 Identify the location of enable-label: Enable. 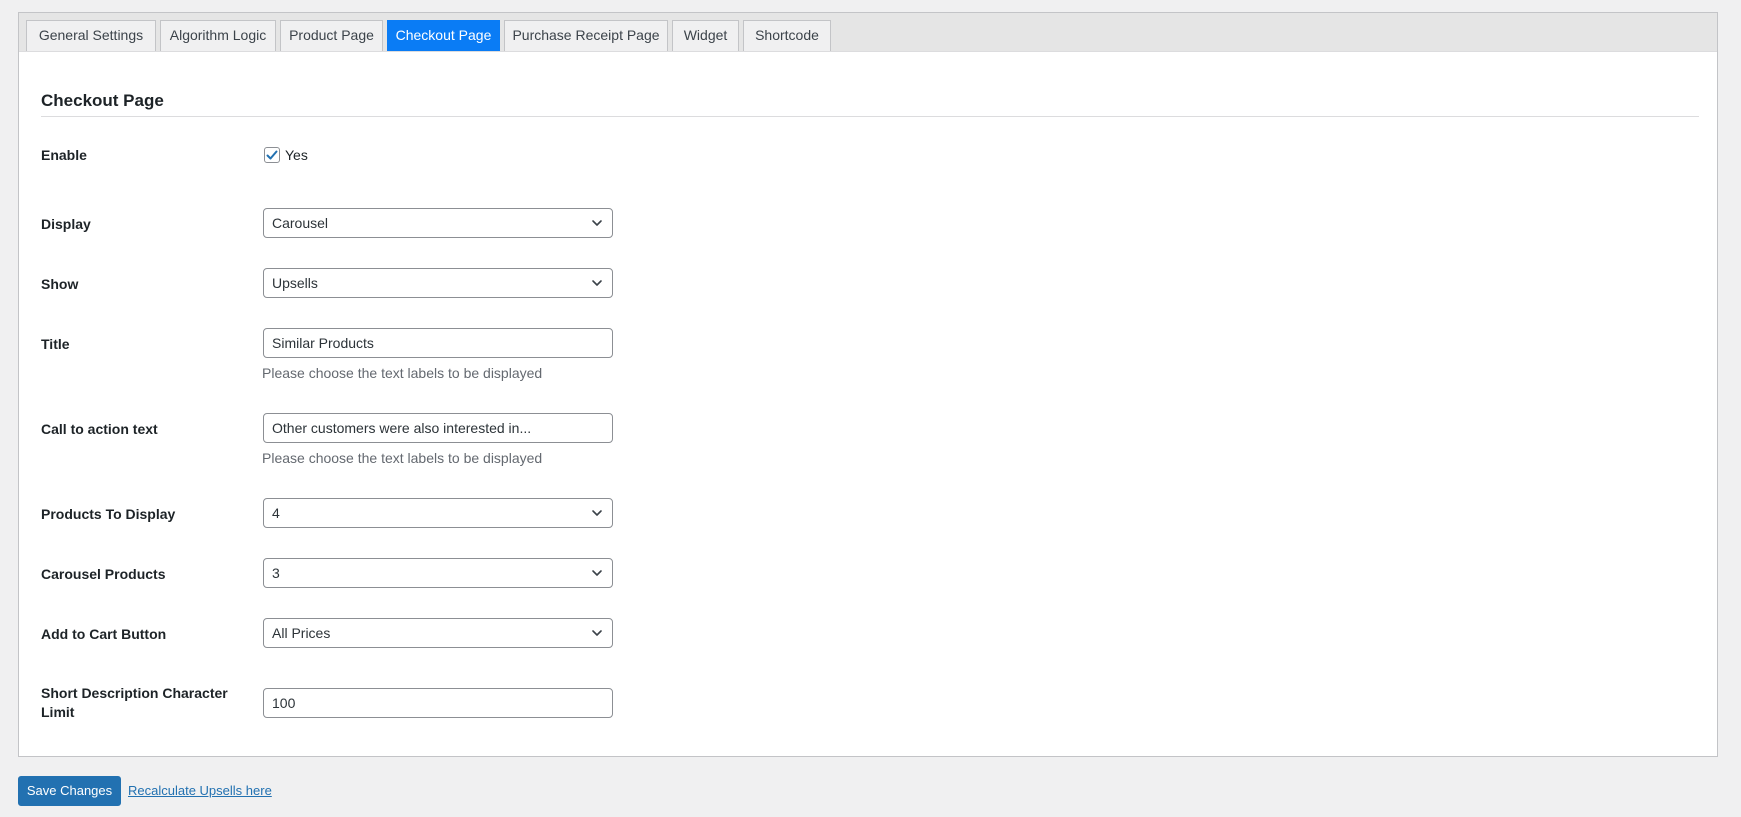
(64, 155).